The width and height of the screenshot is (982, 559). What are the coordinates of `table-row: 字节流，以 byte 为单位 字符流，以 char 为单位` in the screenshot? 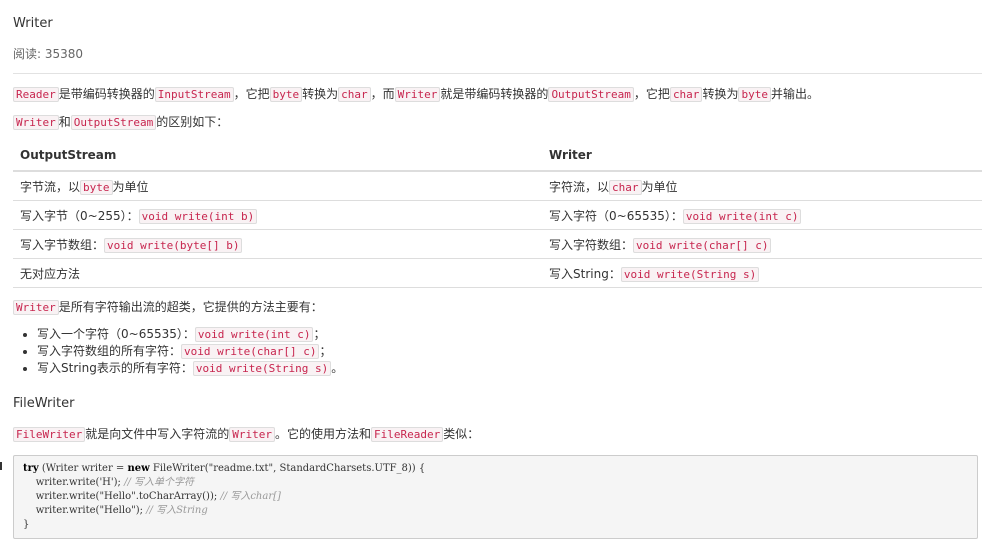 It's located at (497, 186).